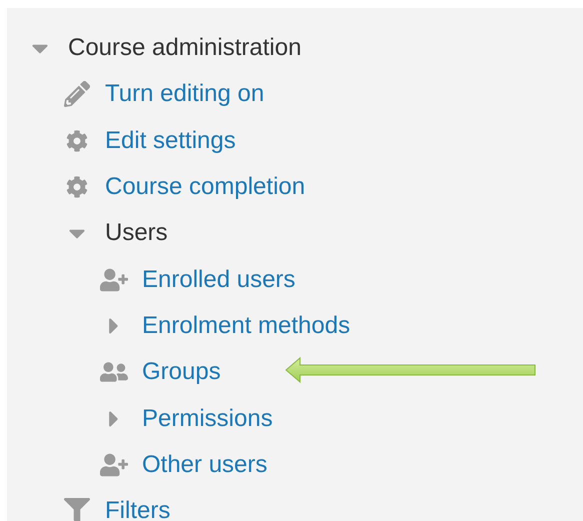 This screenshot has height=521, width=583. What do you see at coordinates (184, 94) in the screenshot?
I see `menu-link: Turn editing on` at bounding box center [184, 94].